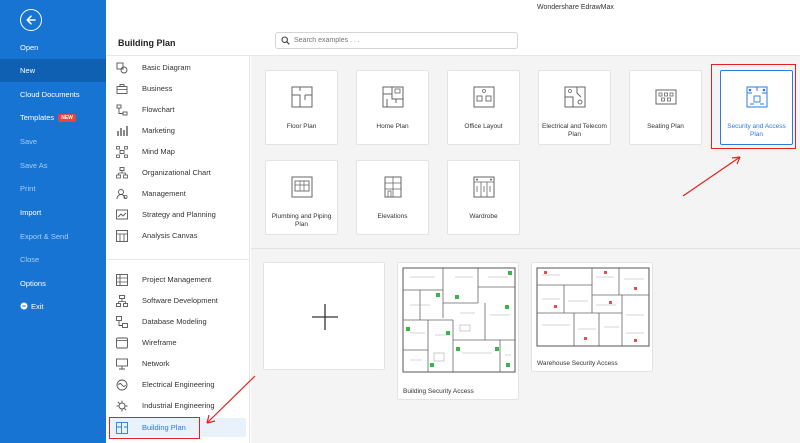  I want to click on nav-save-as: Save As, so click(53, 165).